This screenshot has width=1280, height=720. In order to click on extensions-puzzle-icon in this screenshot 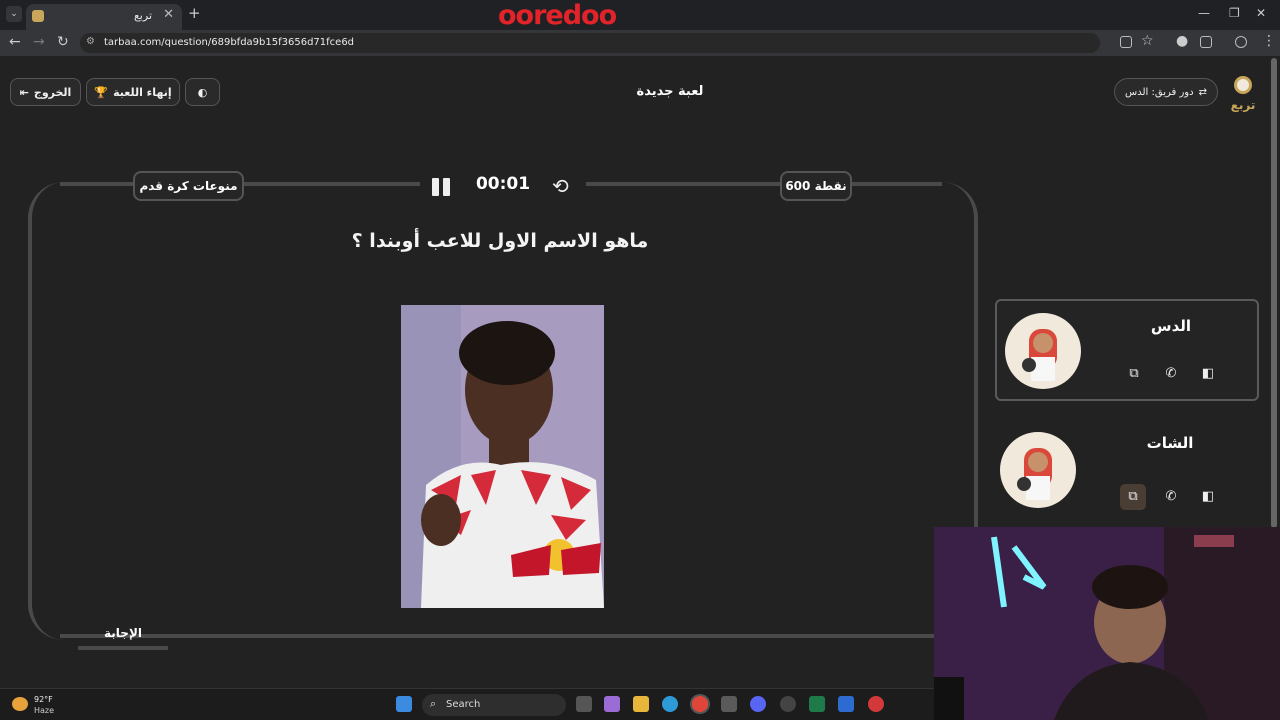, I will do `click(1206, 42)`.